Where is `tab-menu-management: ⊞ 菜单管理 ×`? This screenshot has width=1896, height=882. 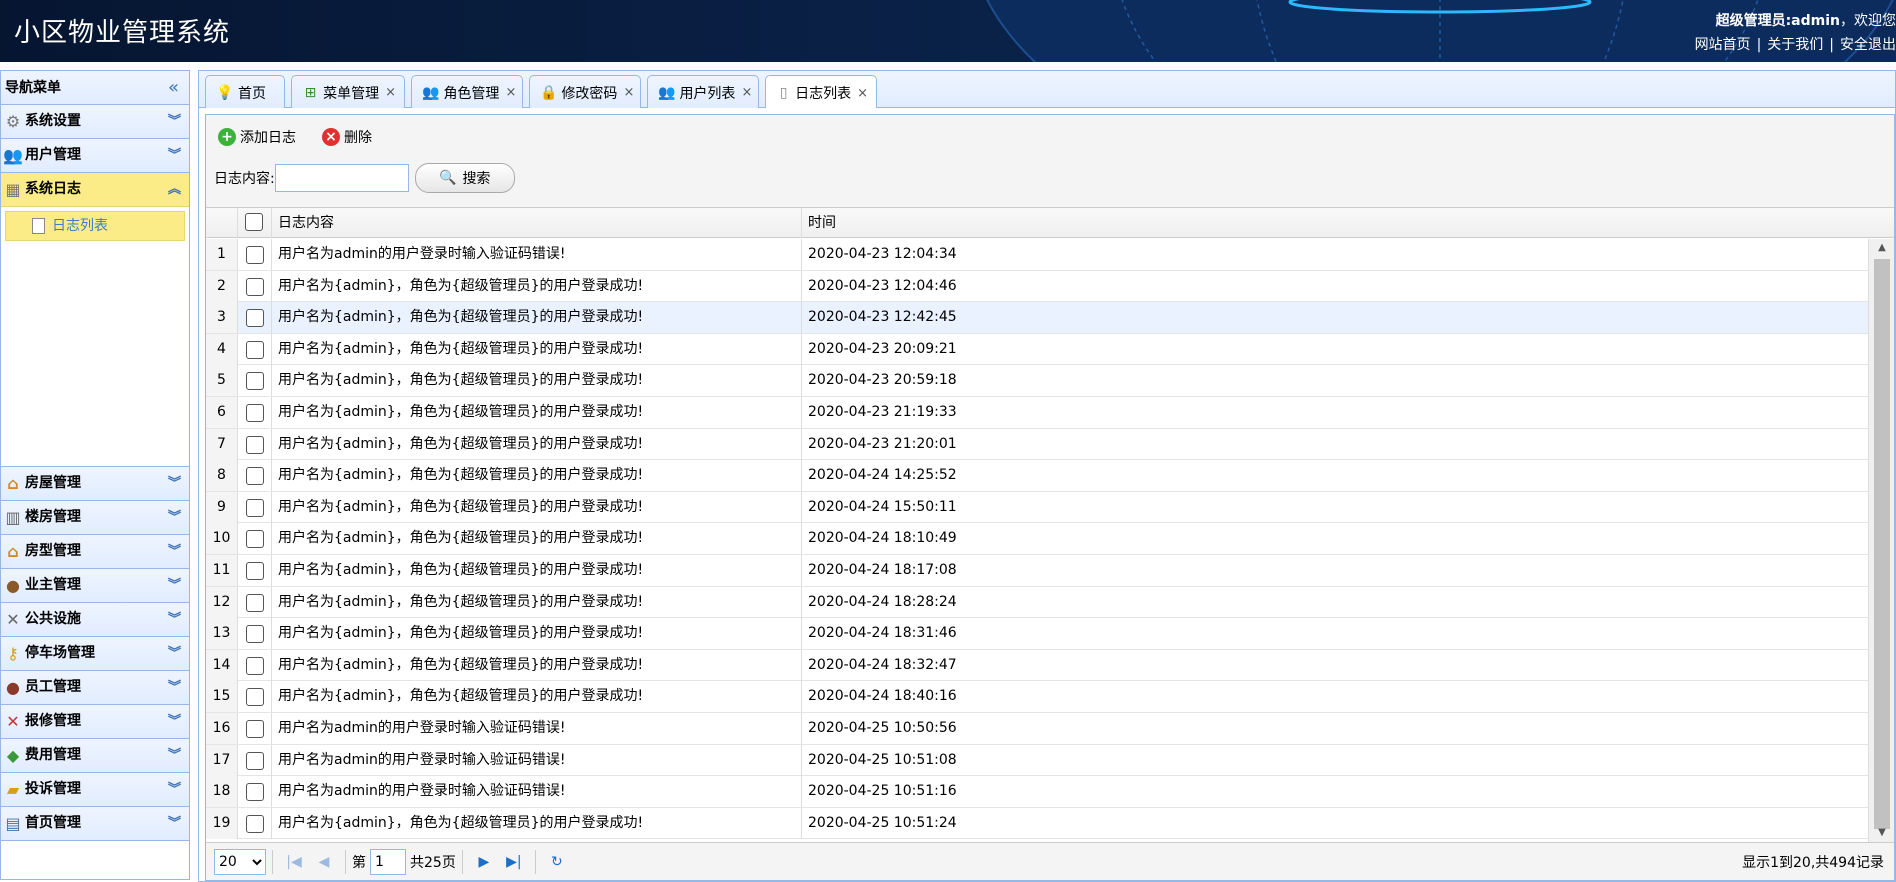
tab-menu-management: ⊞ 菜单管理 × is located at coordinates (348, 92).